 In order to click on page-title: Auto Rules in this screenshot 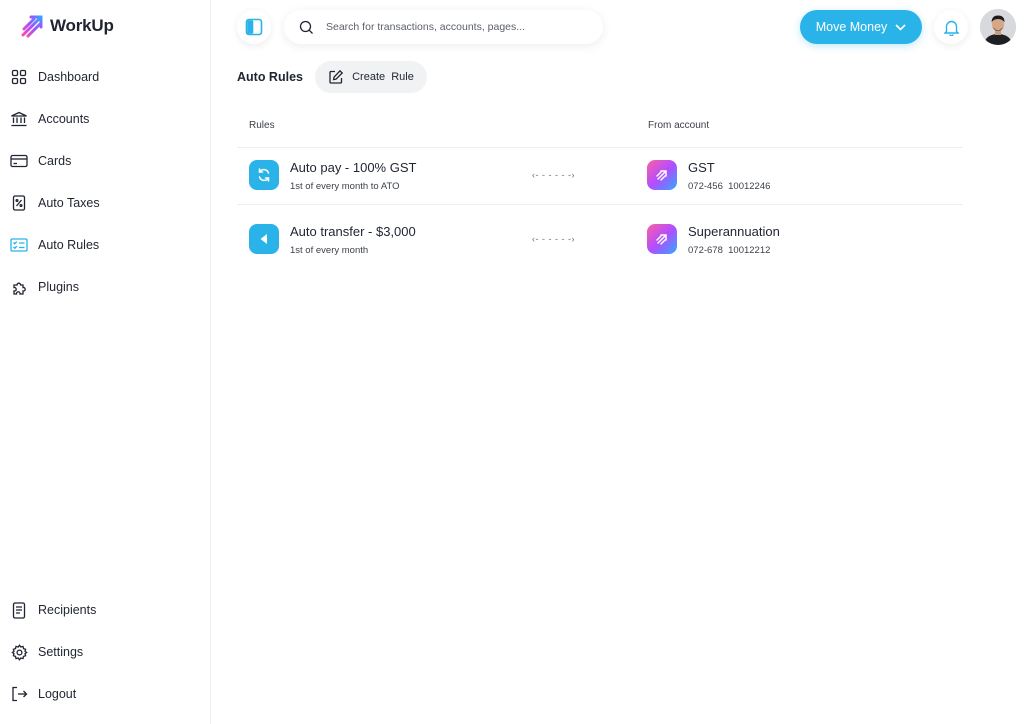, I will do `click(270, 77)`.